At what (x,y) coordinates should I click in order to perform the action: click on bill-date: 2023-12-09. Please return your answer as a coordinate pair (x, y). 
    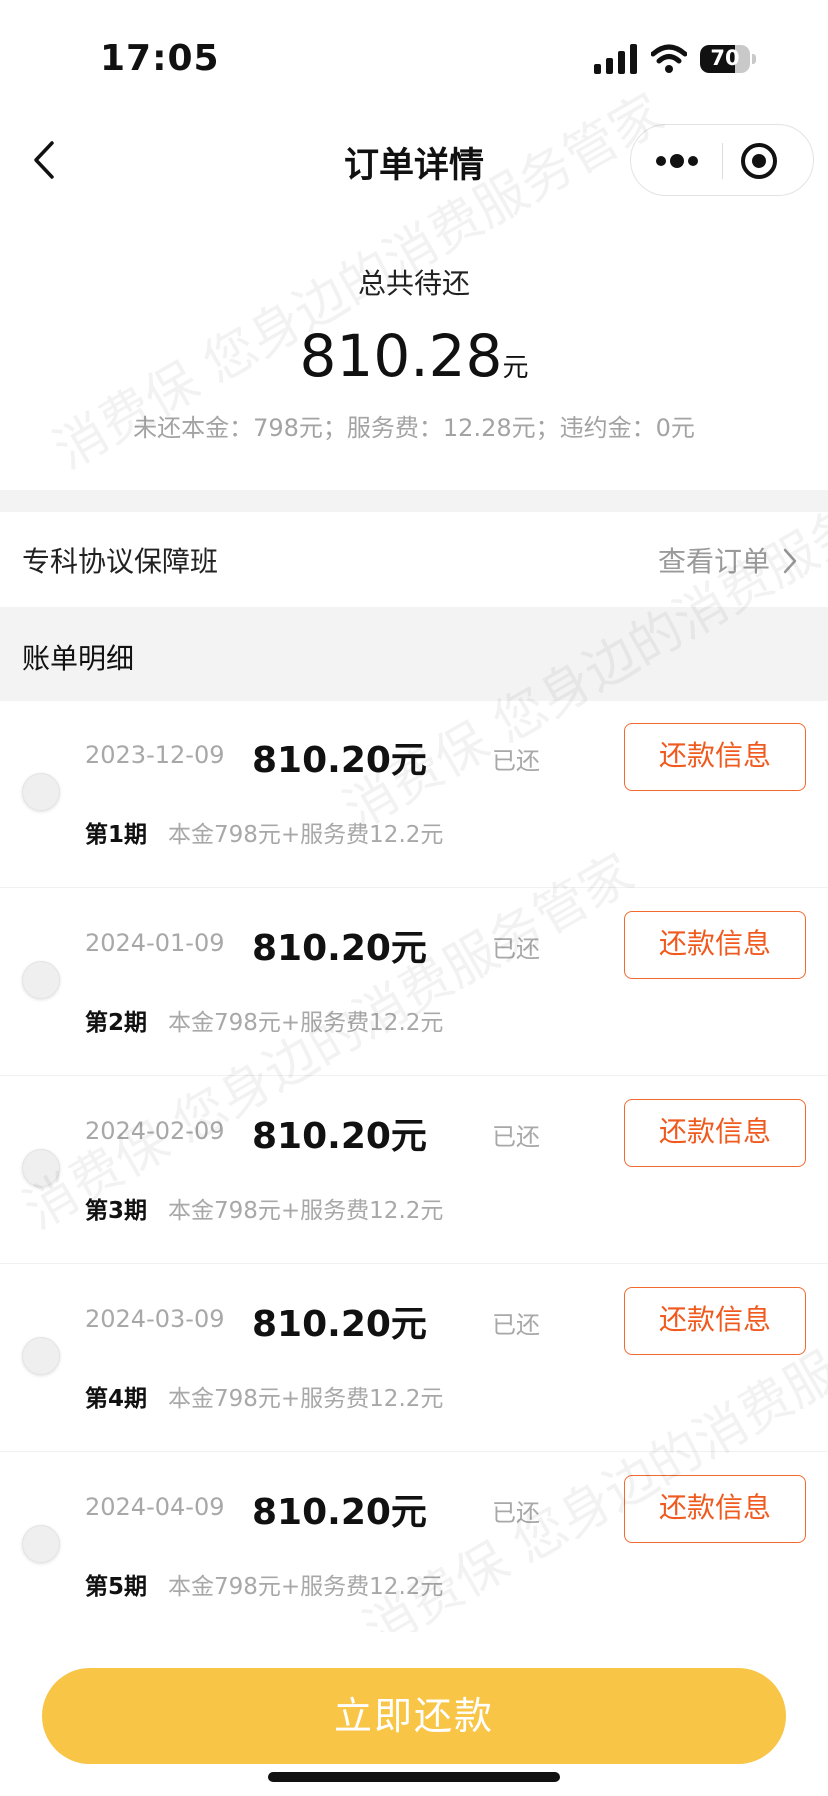
    Looking at the image, I should click on (155, 755).